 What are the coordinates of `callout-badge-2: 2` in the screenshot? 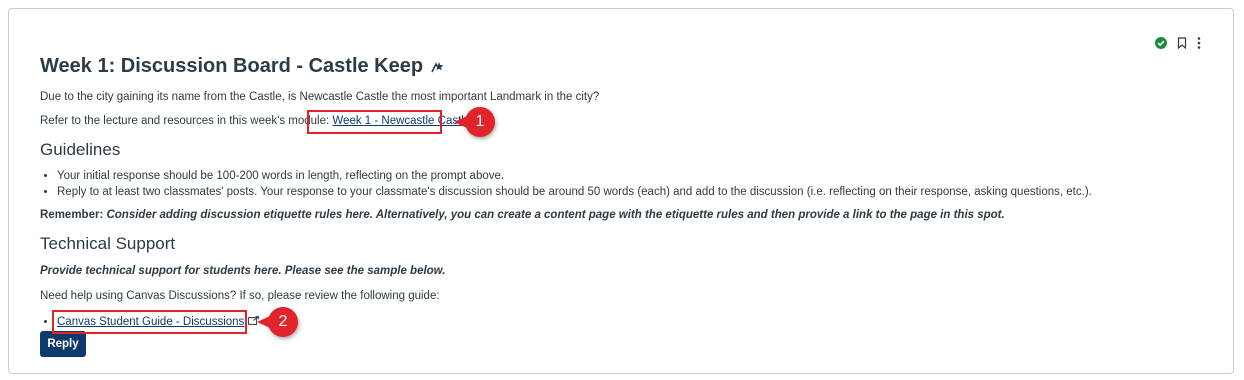 It's located at (277, 322).